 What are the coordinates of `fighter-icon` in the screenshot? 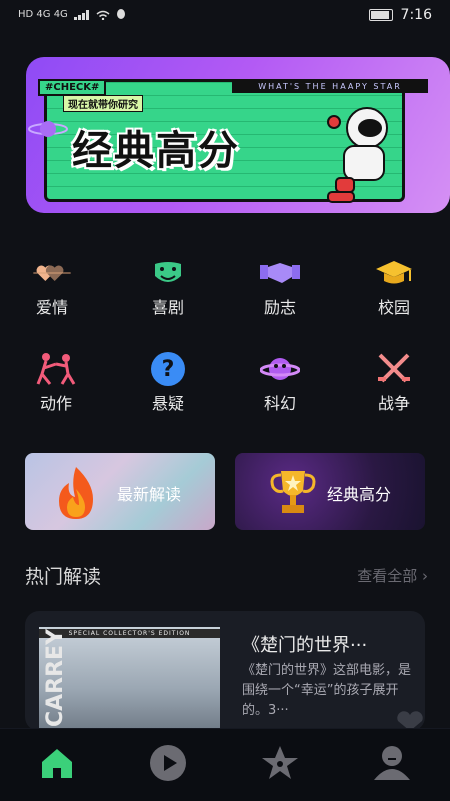 It's located at (56, 369).